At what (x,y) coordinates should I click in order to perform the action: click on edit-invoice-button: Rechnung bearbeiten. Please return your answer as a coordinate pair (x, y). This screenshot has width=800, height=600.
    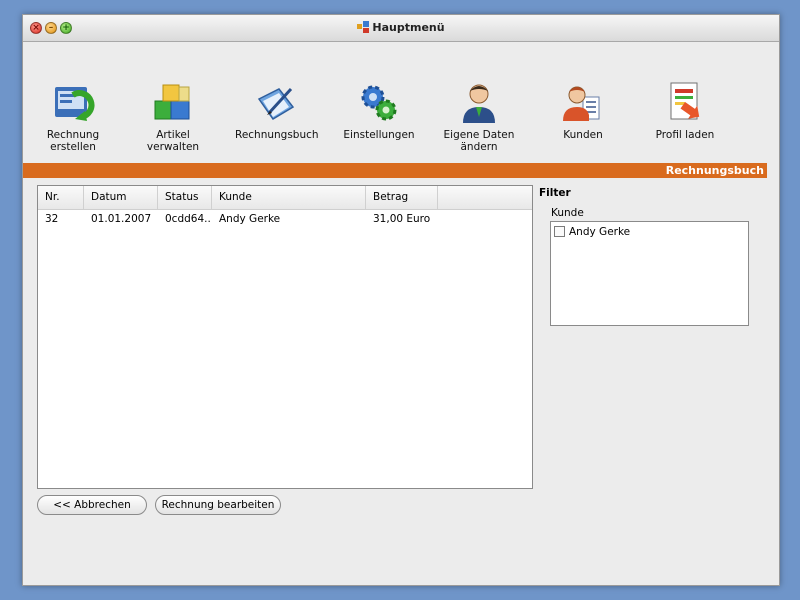
    Looking at the image, I should click on (218, 505).